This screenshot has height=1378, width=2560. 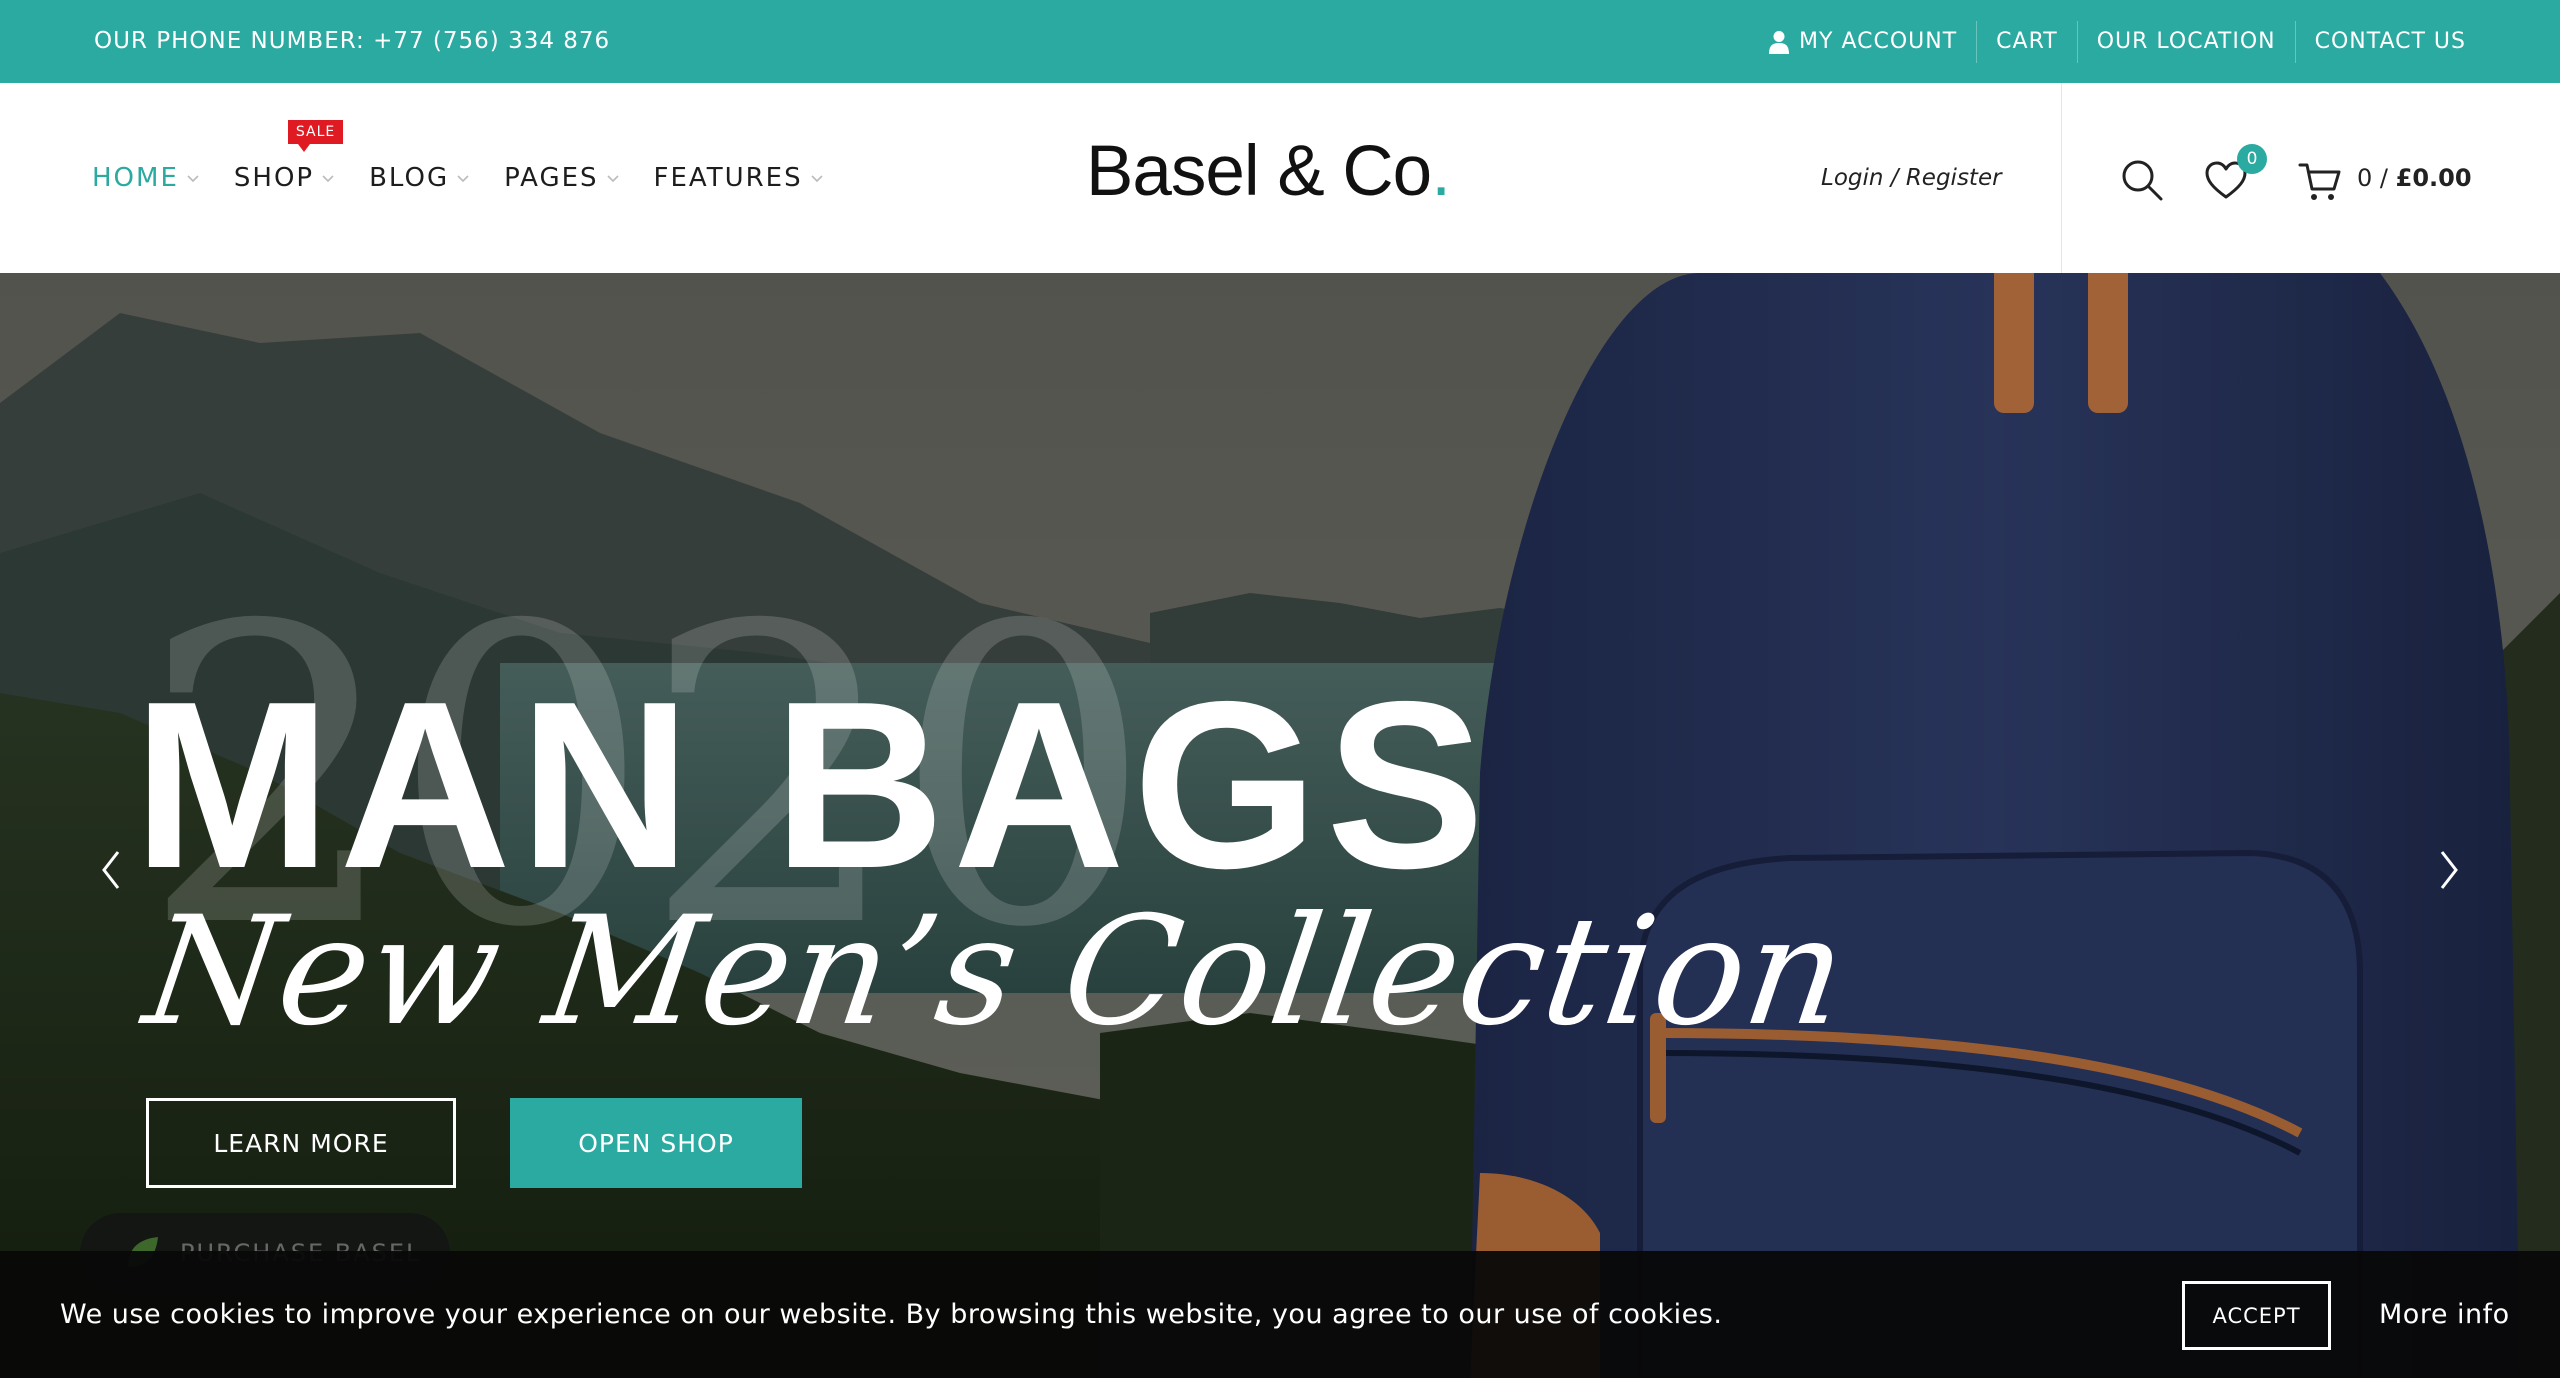 I want to click on search-icon, so click(x=2142, y=180).